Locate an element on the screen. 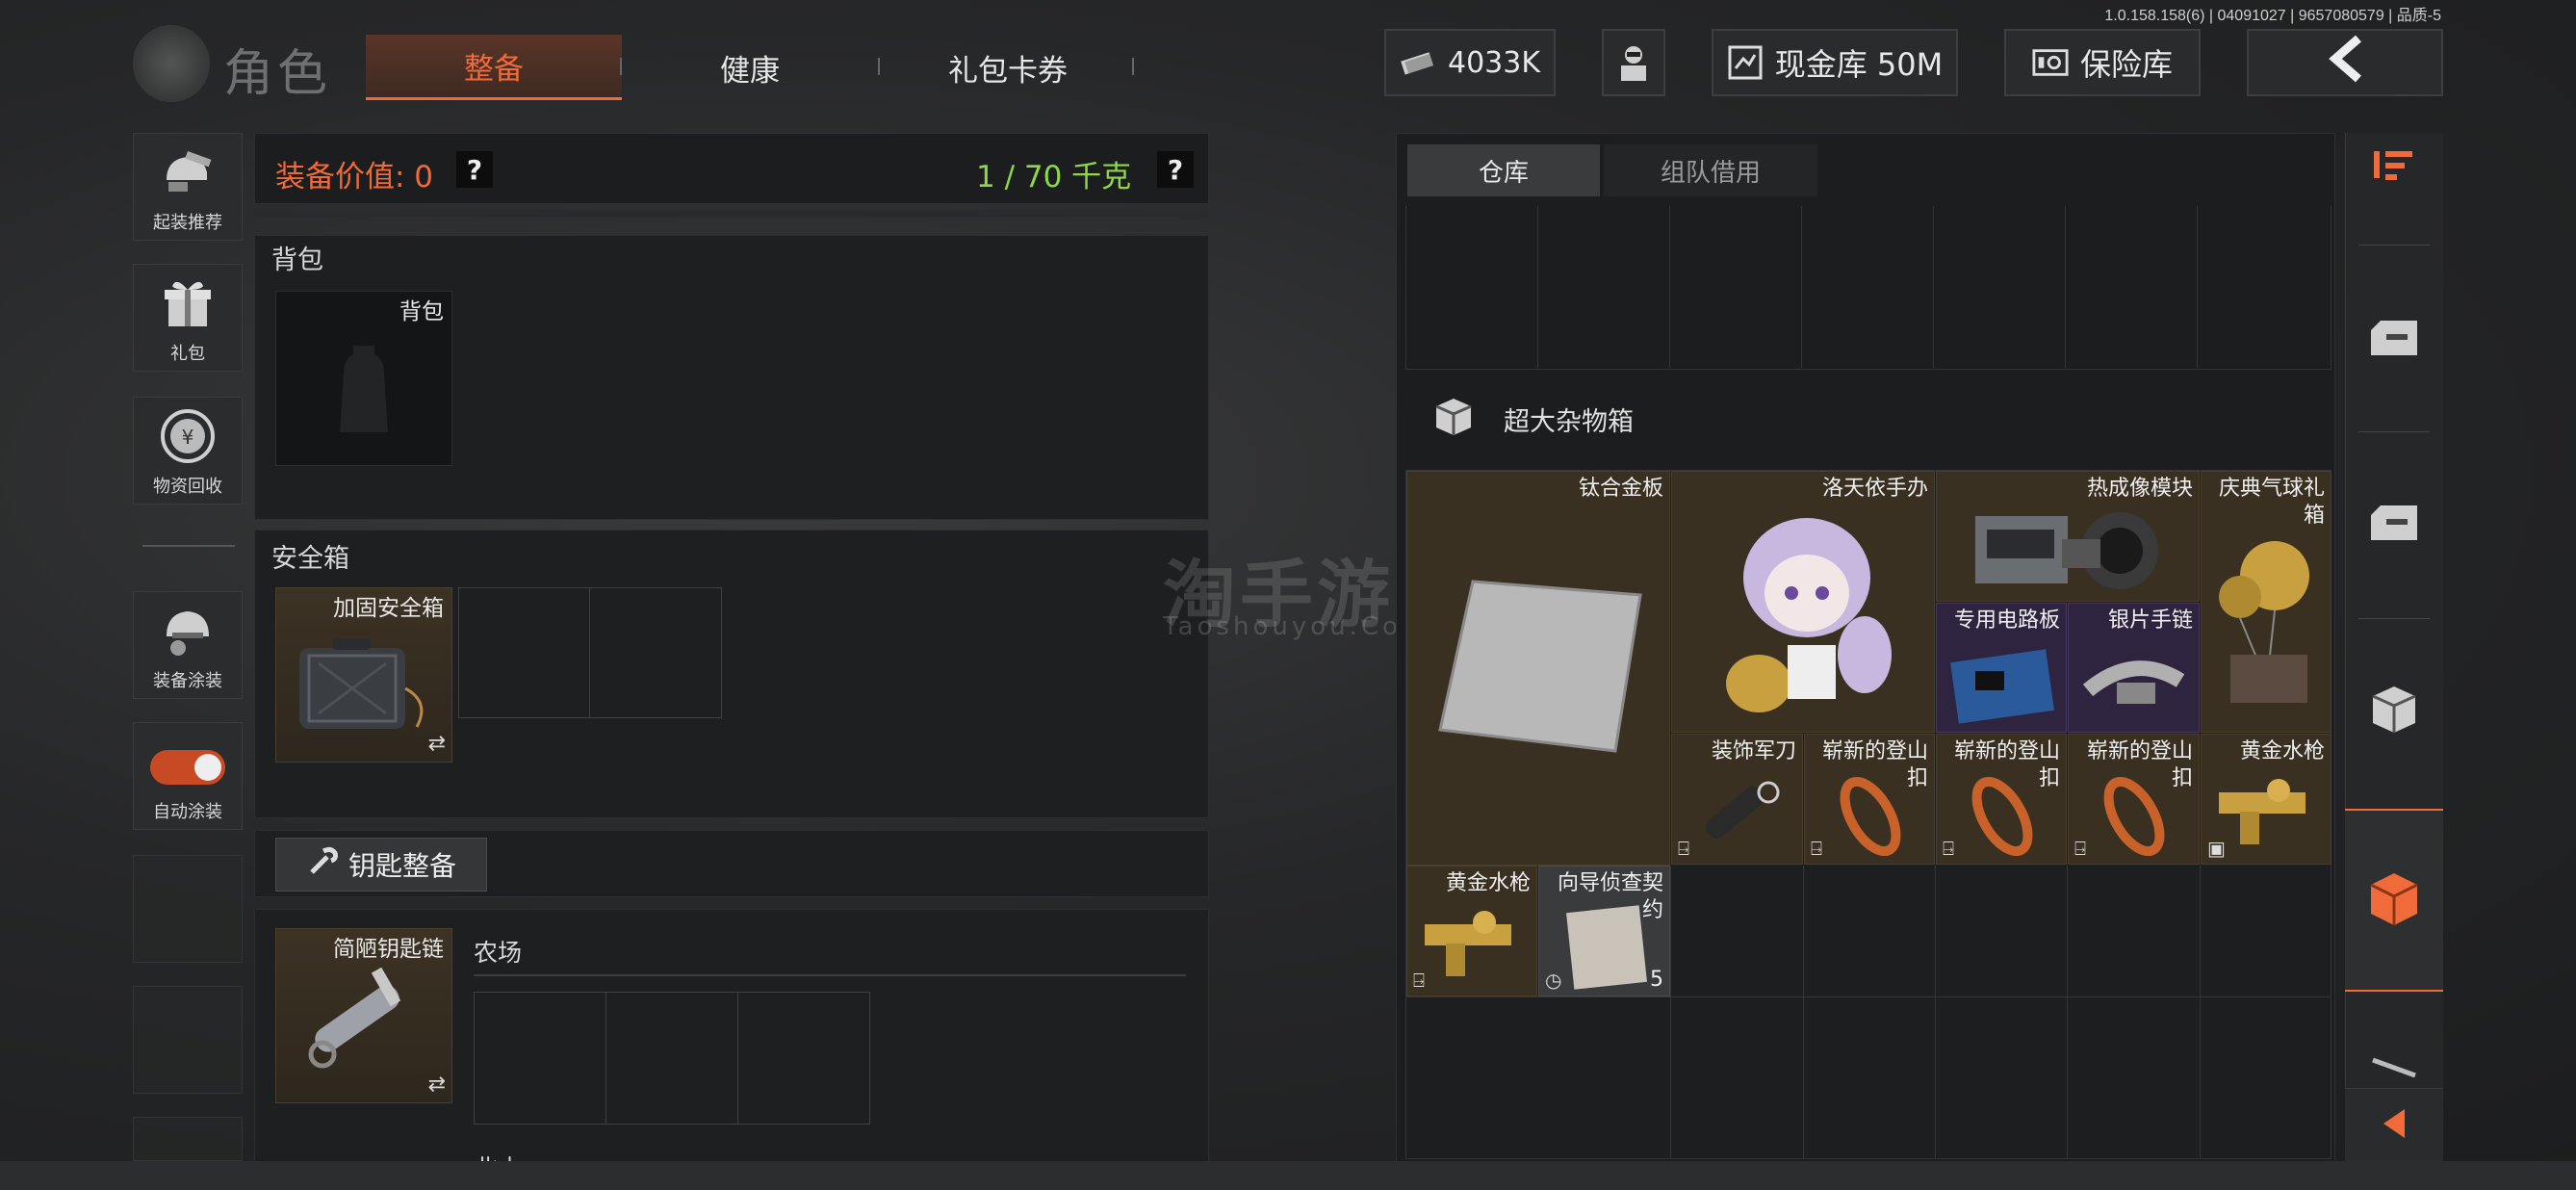  value-help-button: ? is located at coordinates (475, 170).